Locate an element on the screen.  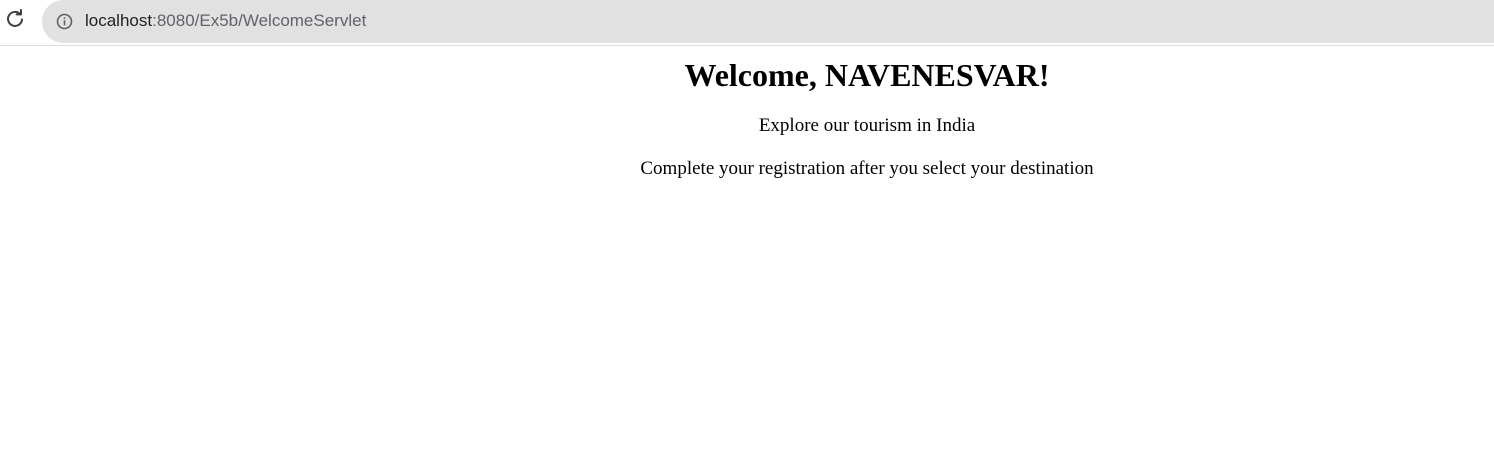
info-icon is located at coordinates (64, 21).